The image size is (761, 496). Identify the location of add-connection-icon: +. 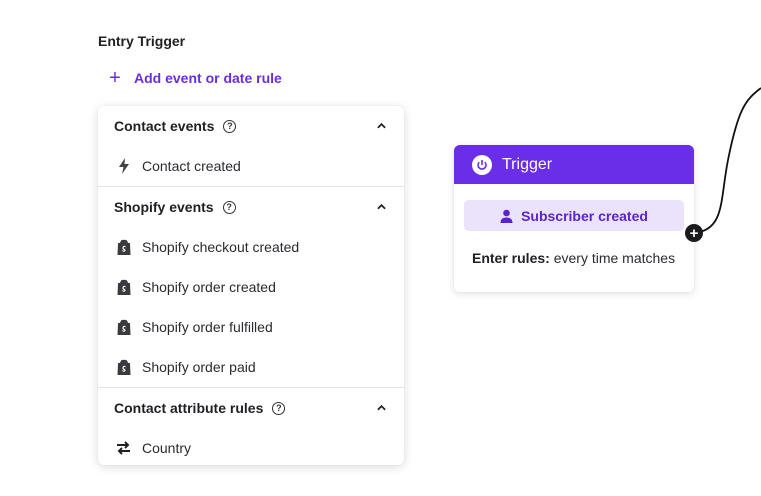
(694, 233).